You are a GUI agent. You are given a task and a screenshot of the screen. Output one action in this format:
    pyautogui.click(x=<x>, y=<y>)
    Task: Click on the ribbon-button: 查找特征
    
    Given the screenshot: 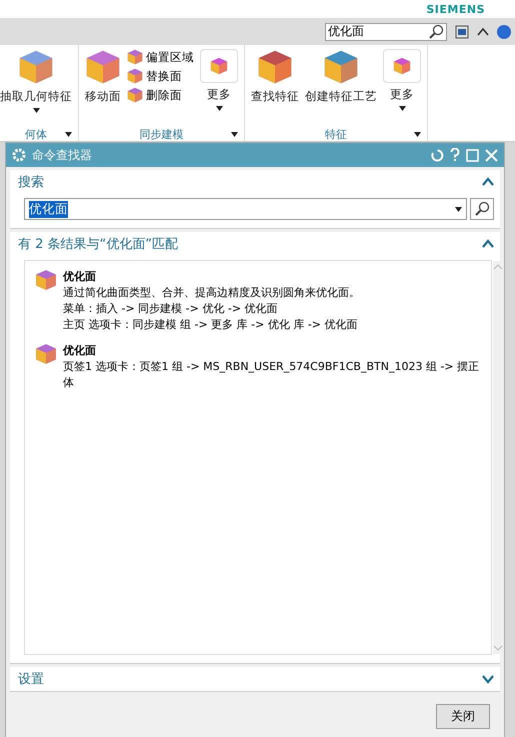 What is the action you would take?
    pyautogui.click(x=275, y=88)
    